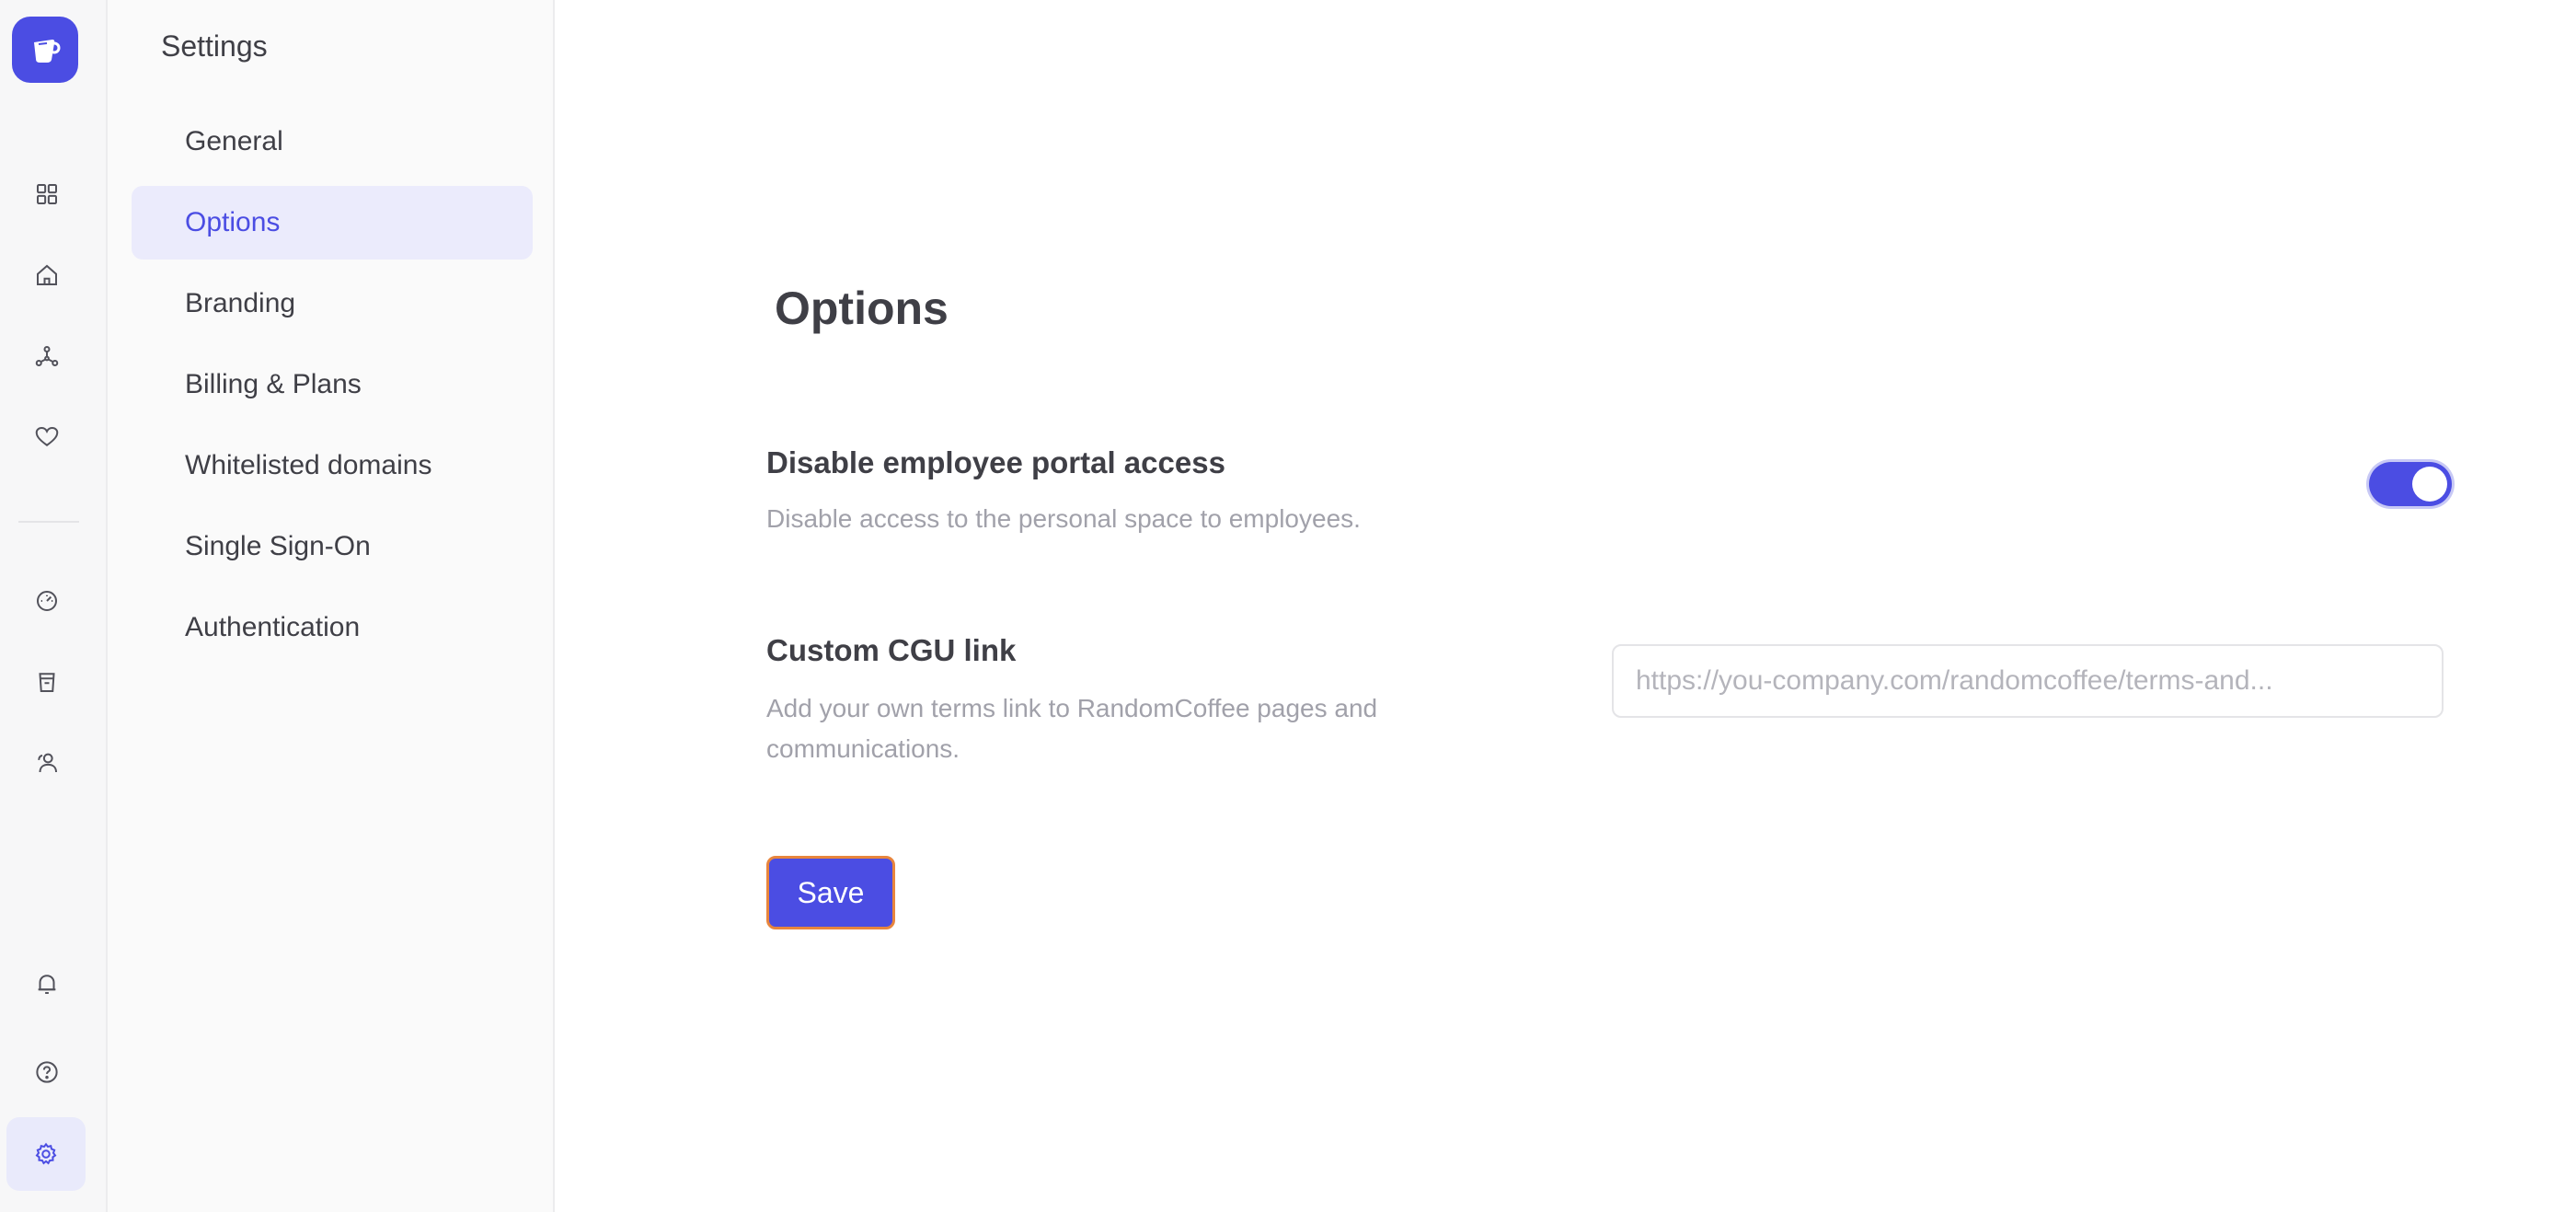  I want to click on coffee-cup-logo, so click(45, 50).